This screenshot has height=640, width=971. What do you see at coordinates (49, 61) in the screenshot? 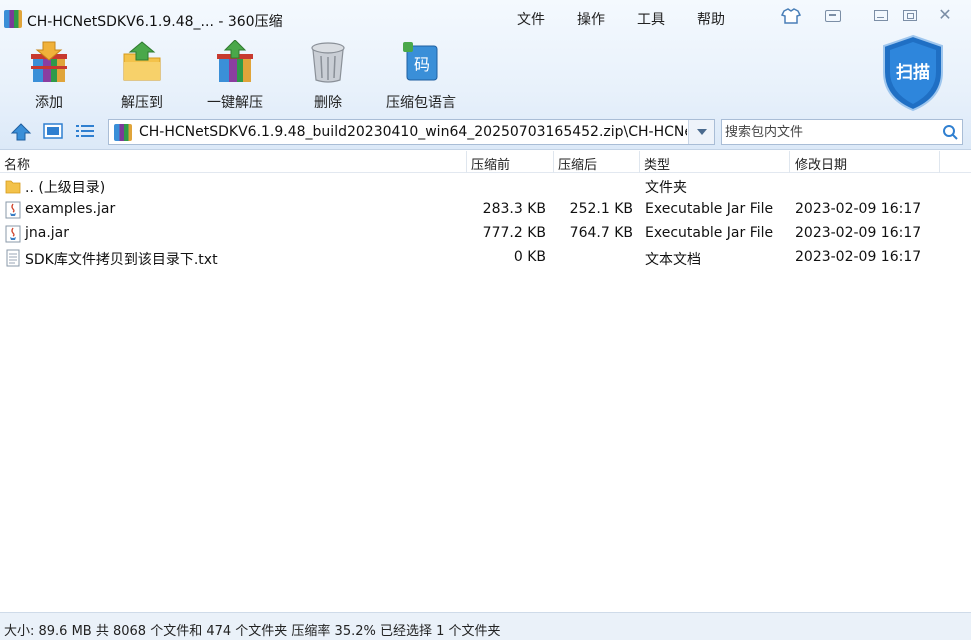
I see `add-archive-icon` at bounding box center [49, 61].